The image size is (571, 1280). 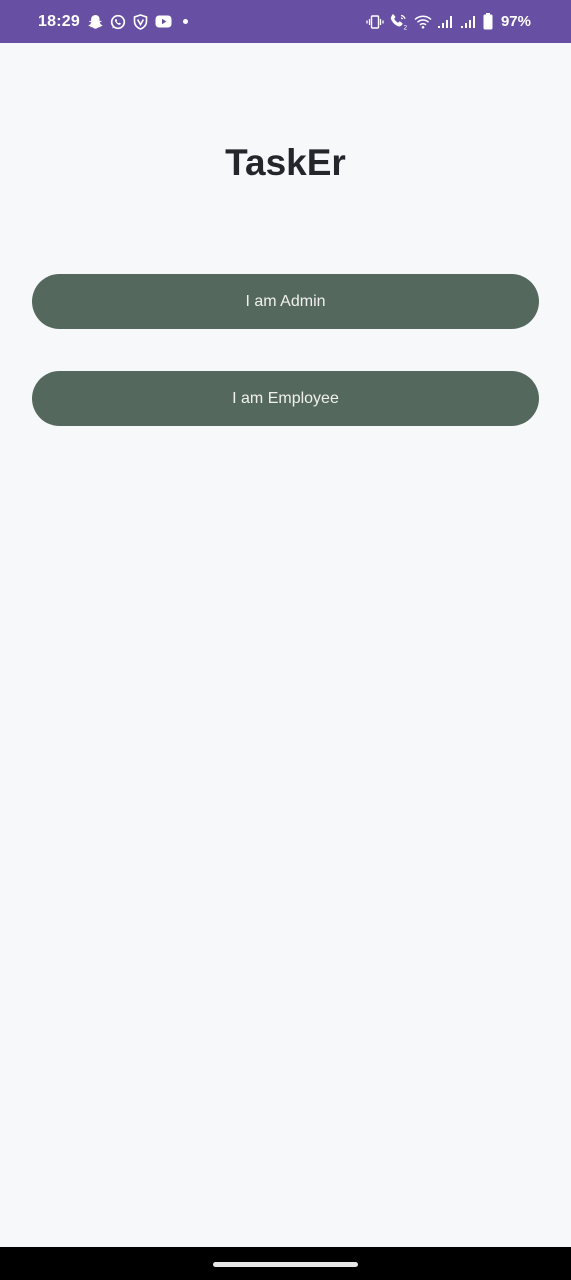 I want to click on status-bar: 18:29 2 97%, so click(x=285, y=21).